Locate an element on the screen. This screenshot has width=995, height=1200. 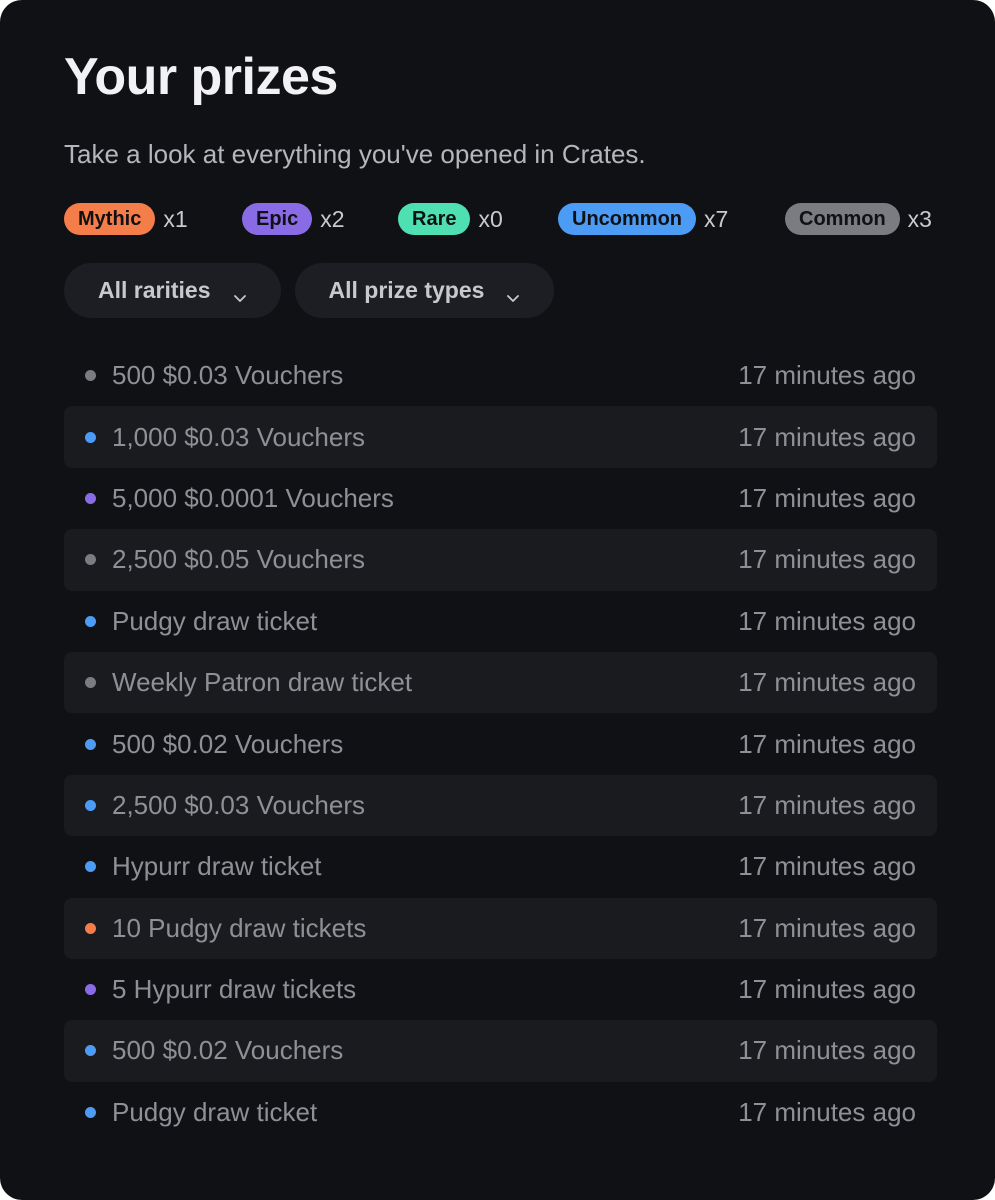
prize-row: Hypurr draw ticket 17 minutes ago is located at coordinates (500, 866).